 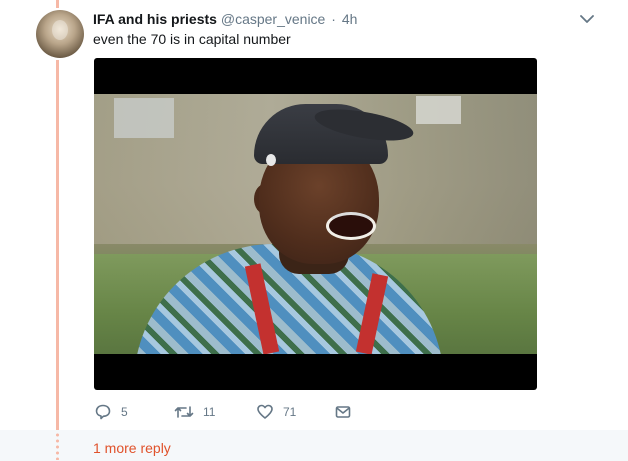 What do you see at coordinates (587, 19) in the screenshot?
I see `chevron-down-icon` at bounding box center [587, 19].